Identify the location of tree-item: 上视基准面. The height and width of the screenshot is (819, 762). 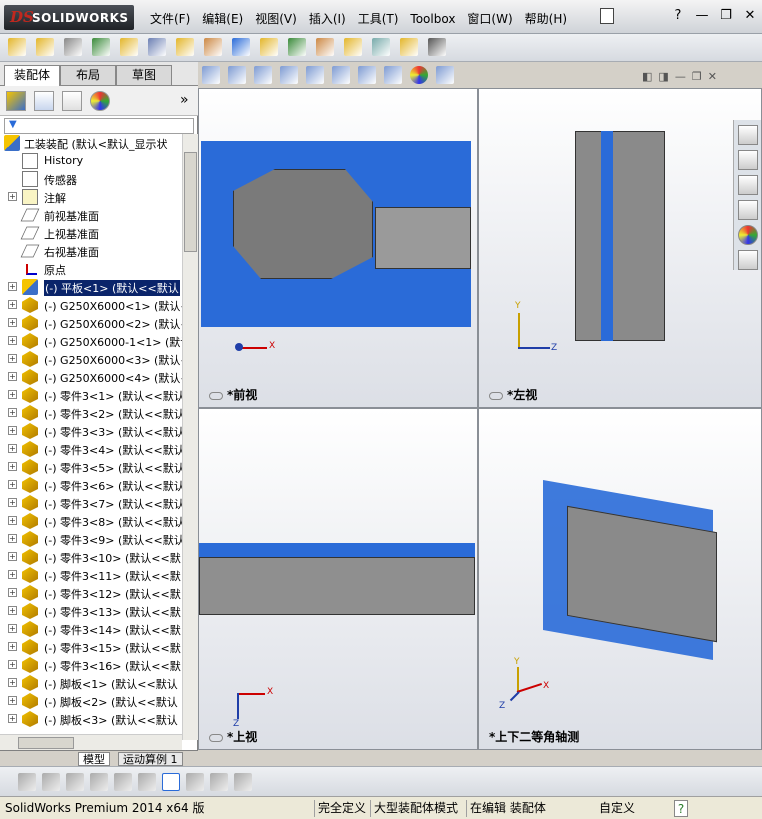
(91, 233).